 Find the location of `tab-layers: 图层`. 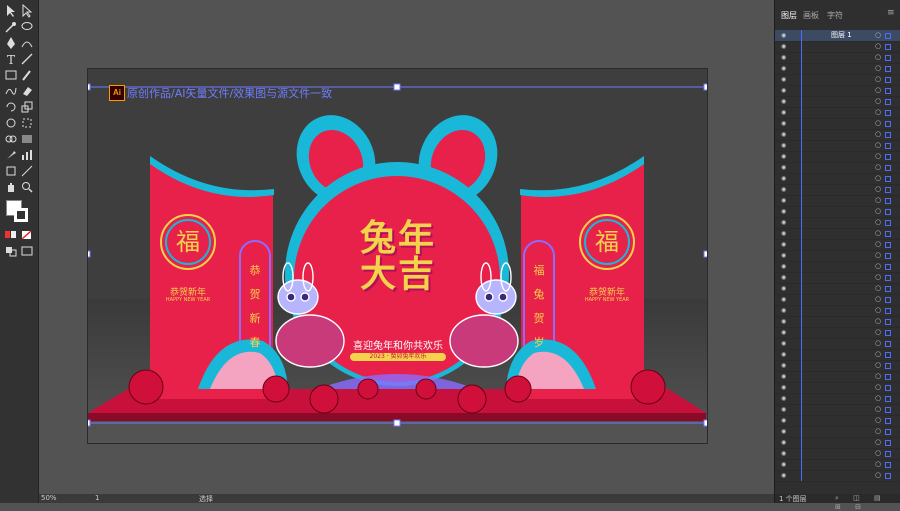

tab-layers: 图层 is located at coordinates (789, 15).